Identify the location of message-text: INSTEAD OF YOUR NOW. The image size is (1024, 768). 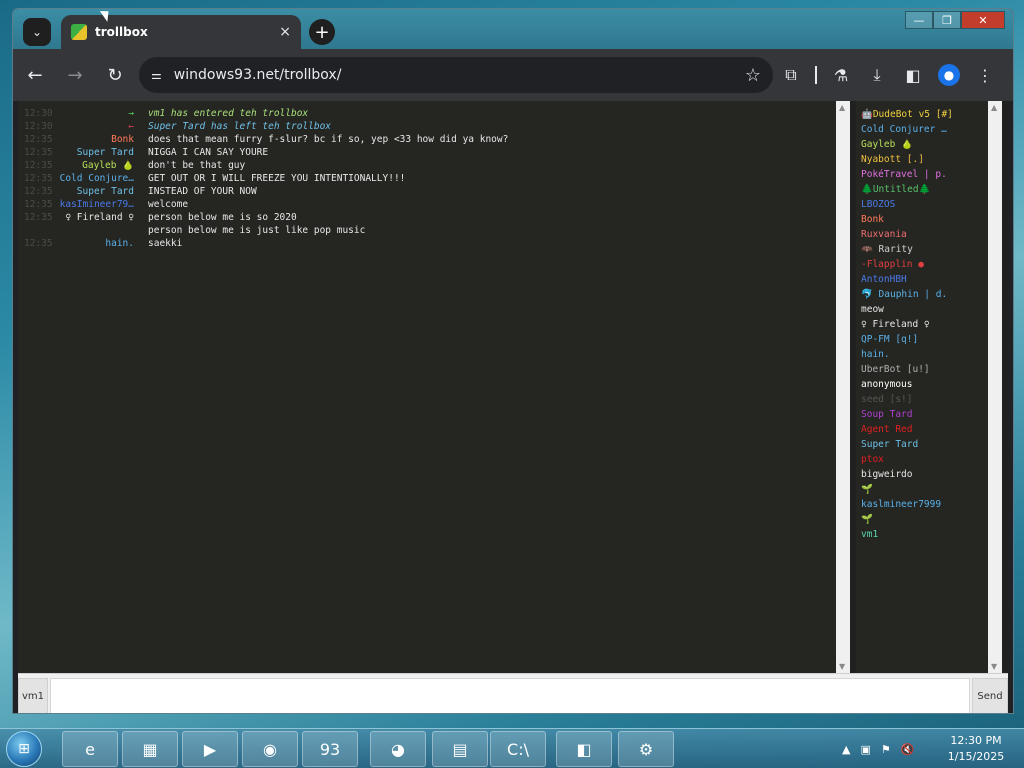
(202, 191).